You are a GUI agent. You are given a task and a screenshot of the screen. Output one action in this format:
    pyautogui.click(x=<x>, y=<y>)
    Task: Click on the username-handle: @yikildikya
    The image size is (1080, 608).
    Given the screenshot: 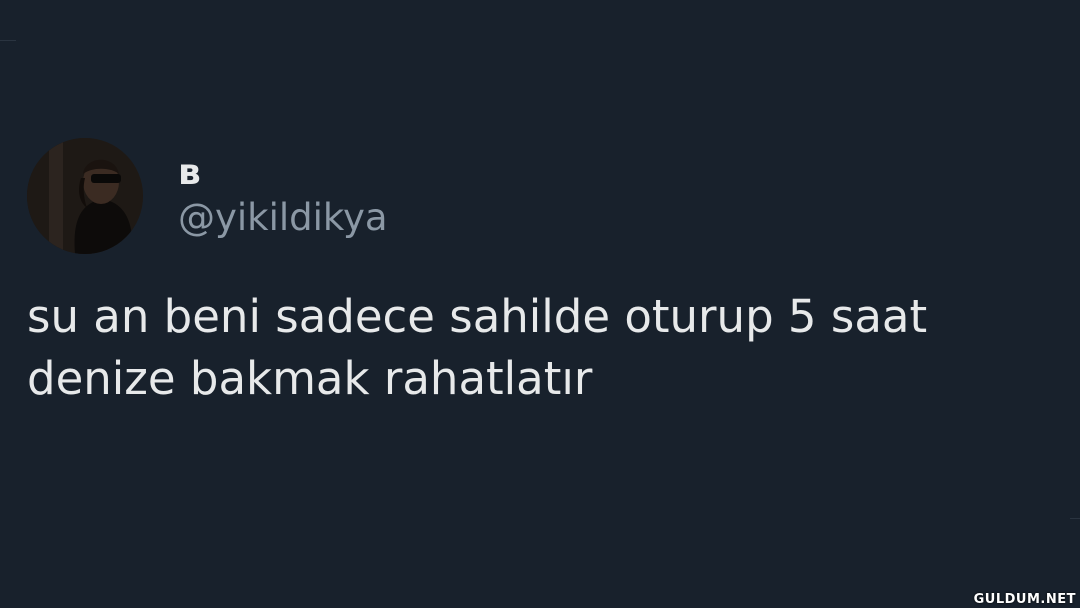 What is the action you would take?
    pyautogui.click(x=283, y=218)
    